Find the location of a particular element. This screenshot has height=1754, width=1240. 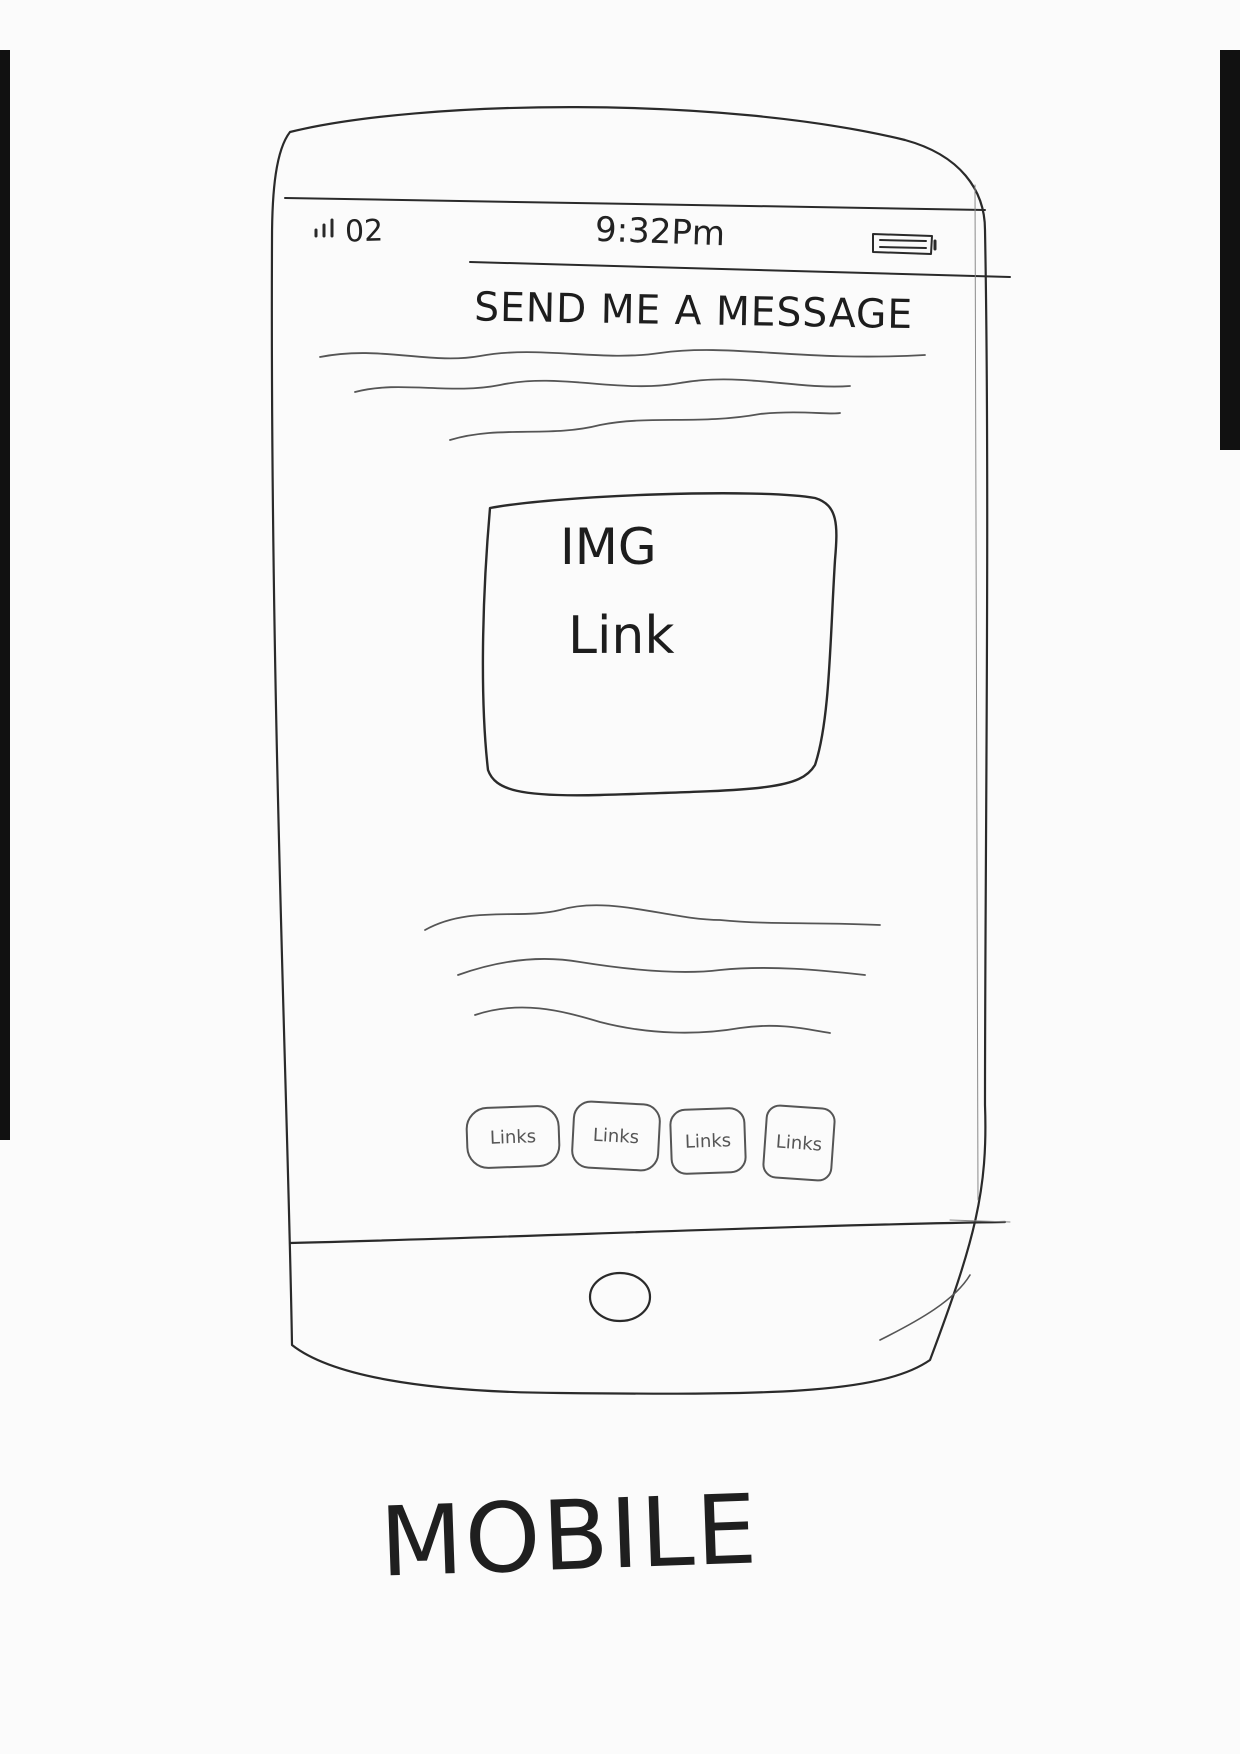

signal-bars-icon is located at coordinates (324, 228).